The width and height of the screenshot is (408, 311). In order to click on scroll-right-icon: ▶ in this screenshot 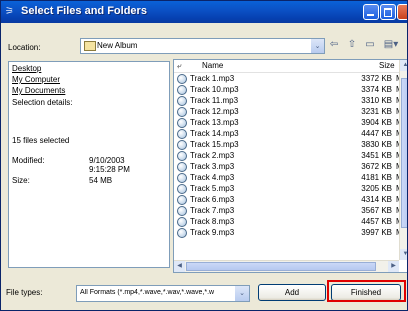, I will do `click(393, 266)`.